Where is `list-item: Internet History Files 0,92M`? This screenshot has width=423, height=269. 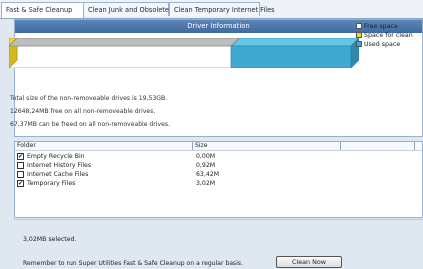 list-item: Internet History Files 0,92M is located at coordinates (182, 165).